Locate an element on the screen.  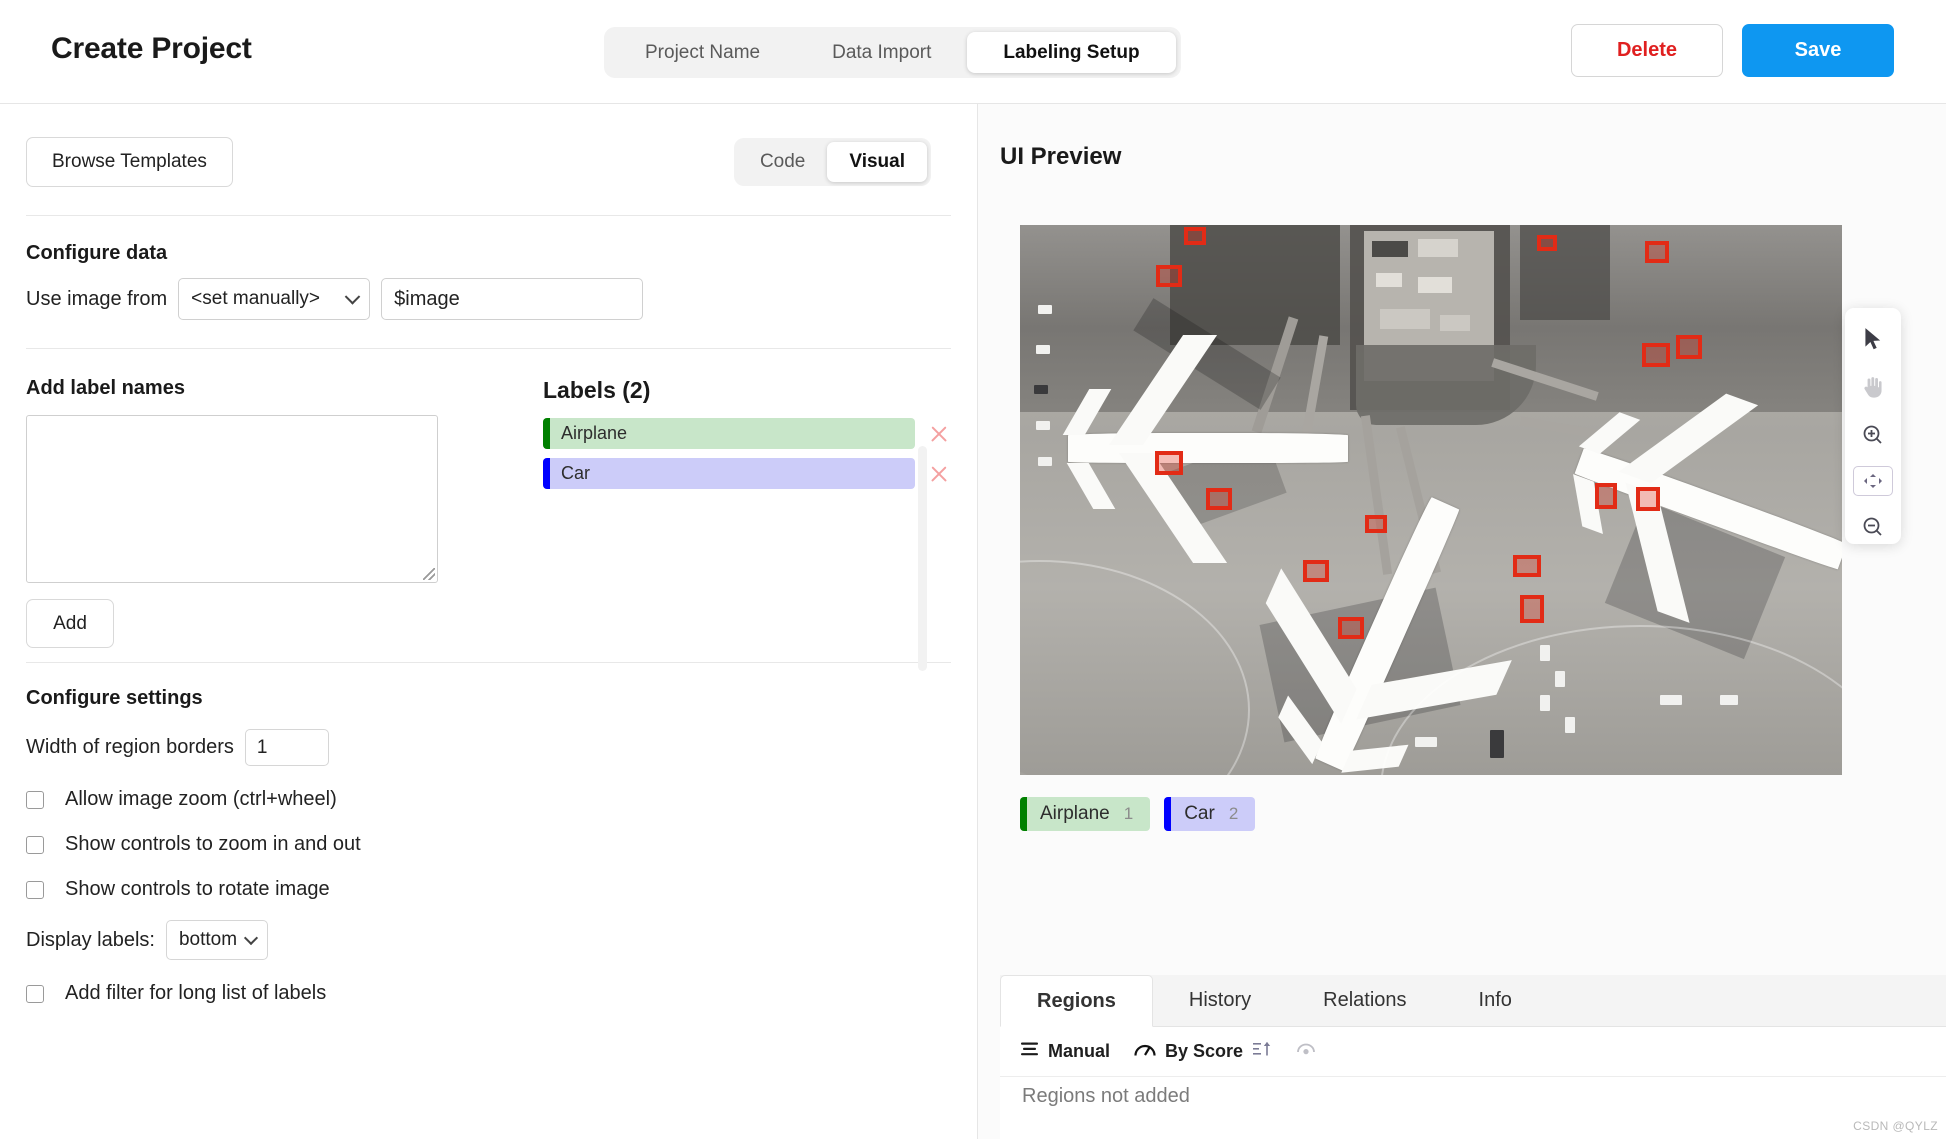
cursor-icon is located at coordinates (1873, 339).